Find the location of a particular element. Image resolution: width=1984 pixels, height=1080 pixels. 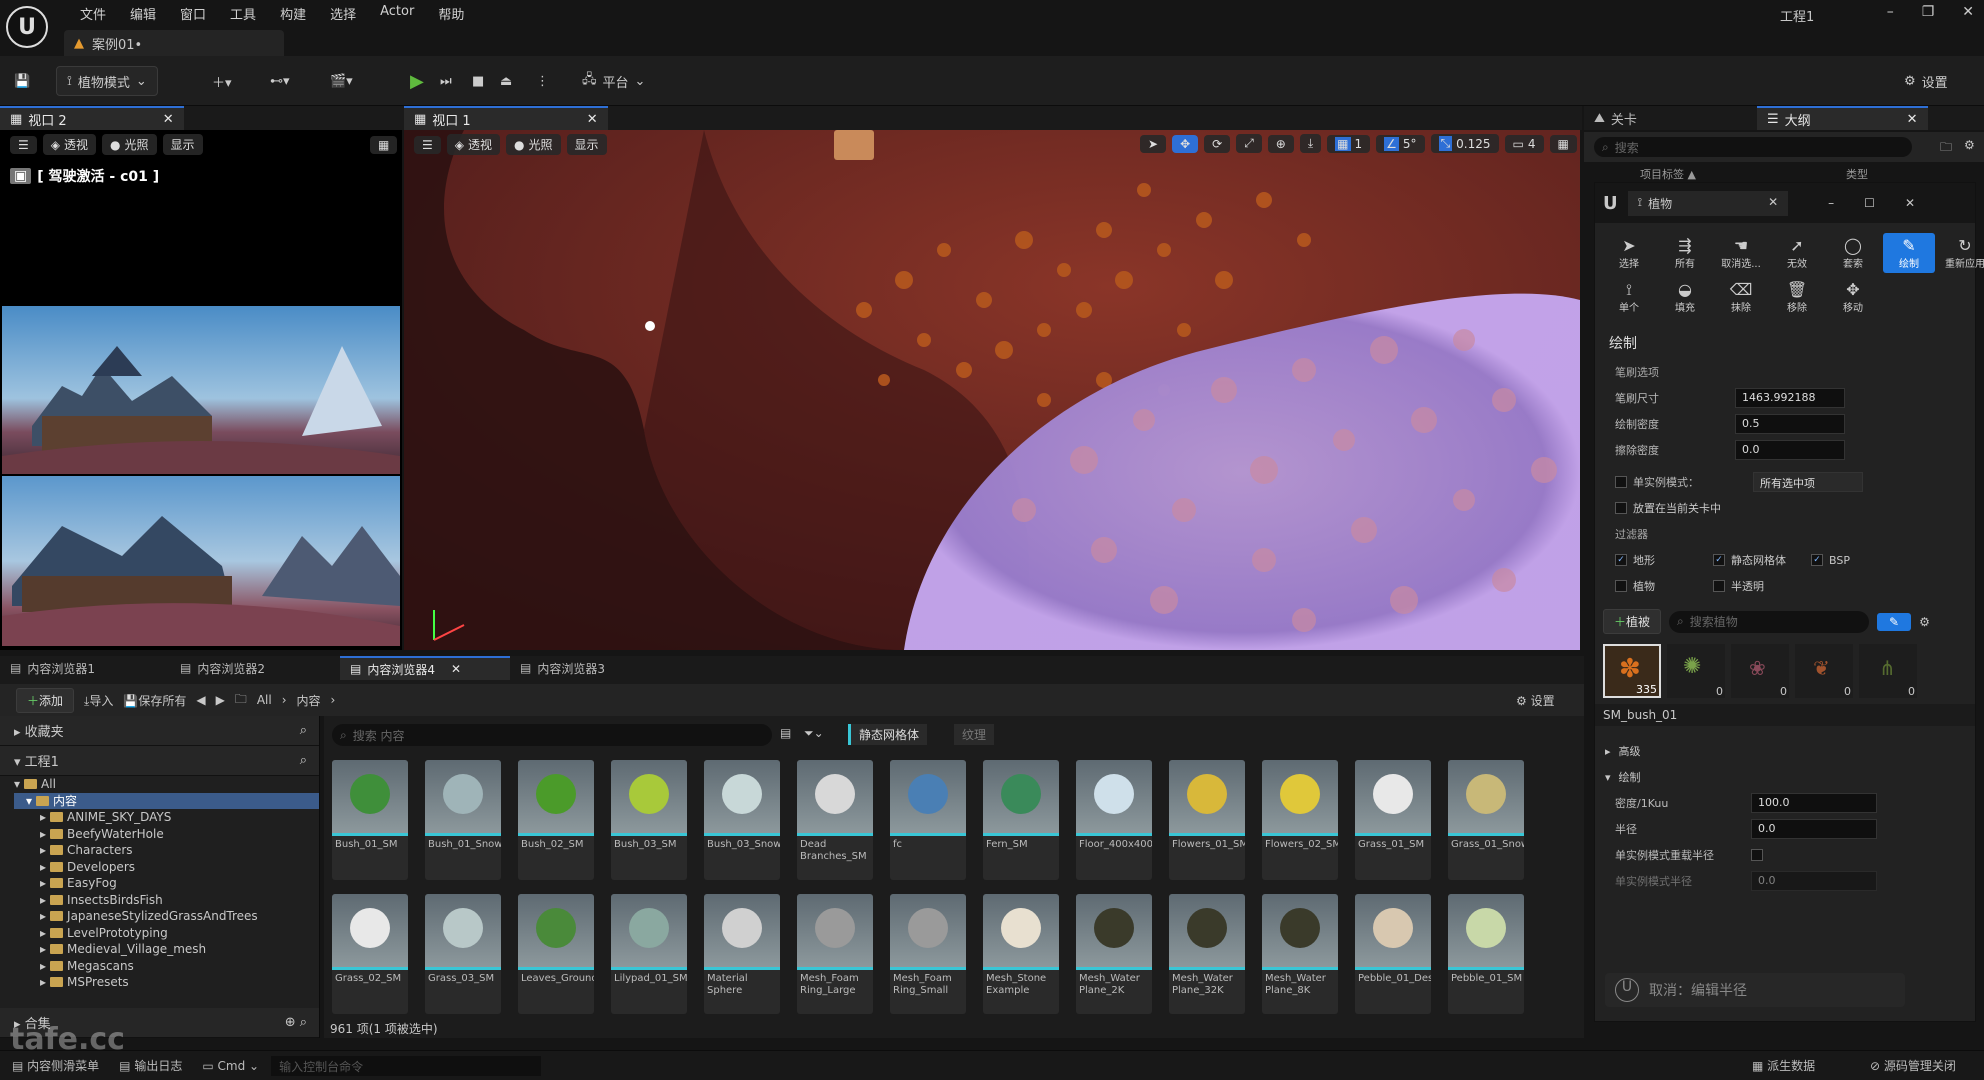

tab-viewport1: ▦ 视口 1 ✕ is located at coordinates (506, 118).